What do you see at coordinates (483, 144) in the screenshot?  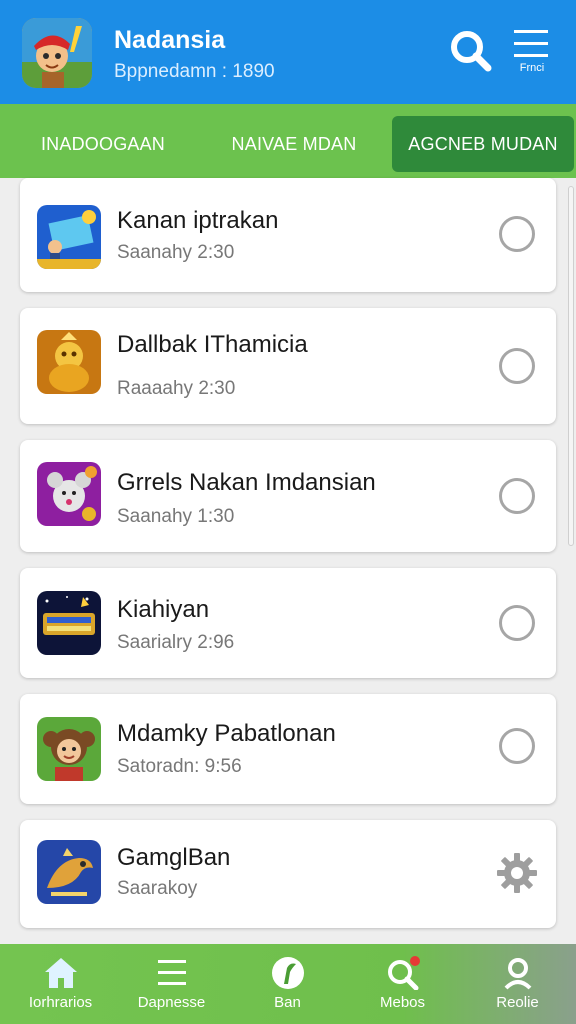 I see `tab-agcneb-mudan: AGCNEB MUDAN` at bounding box center [483, 144].